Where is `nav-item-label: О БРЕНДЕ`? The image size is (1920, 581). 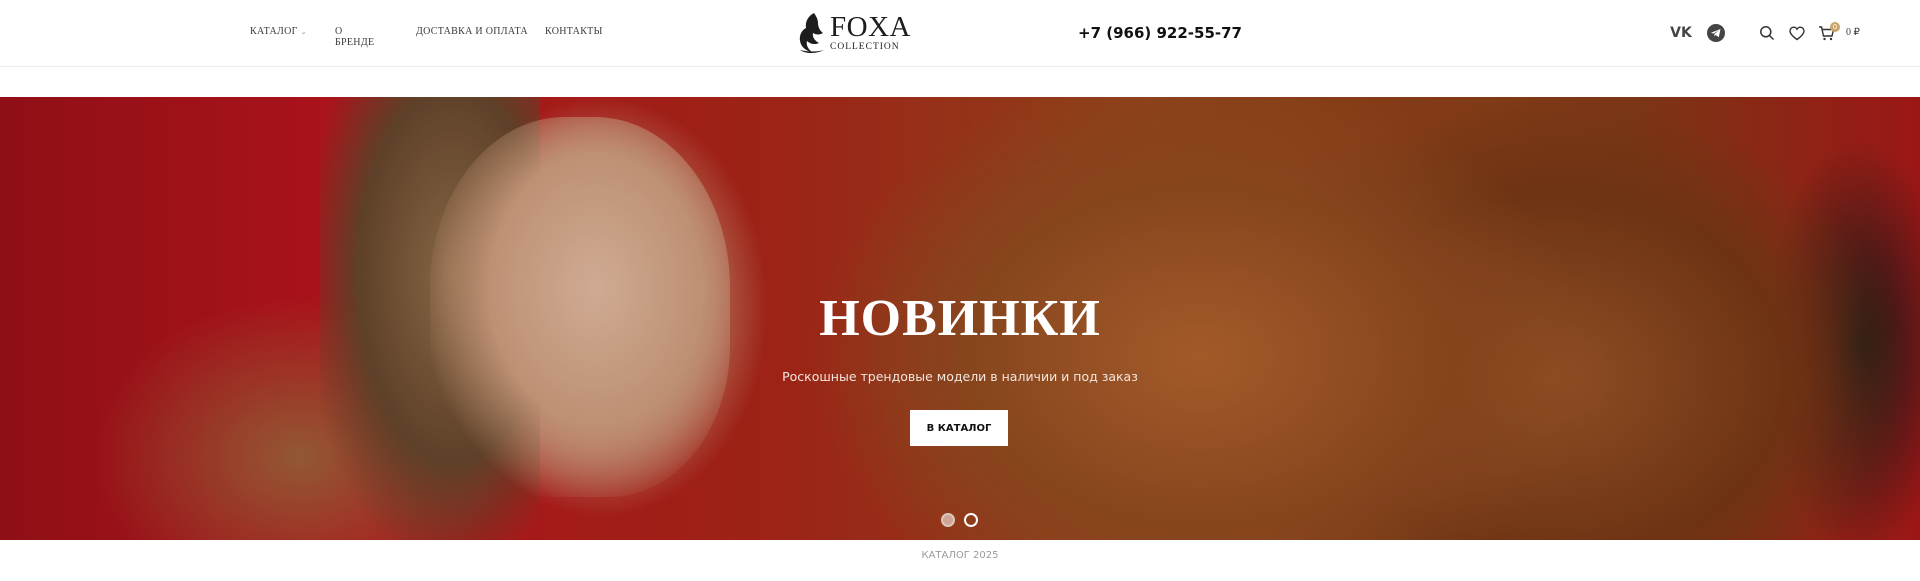
nav-item-label: О БРЕНДЕ is located at coordinates (355, 37).